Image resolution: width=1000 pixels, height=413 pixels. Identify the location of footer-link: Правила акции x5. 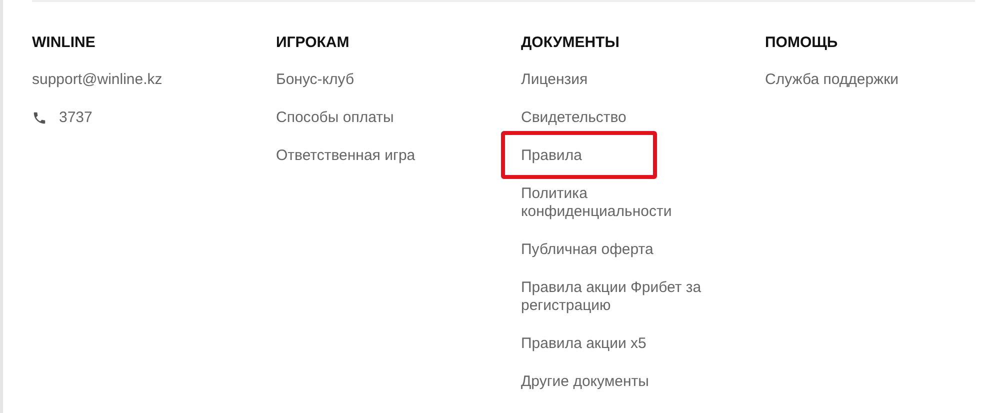
(583, 344).